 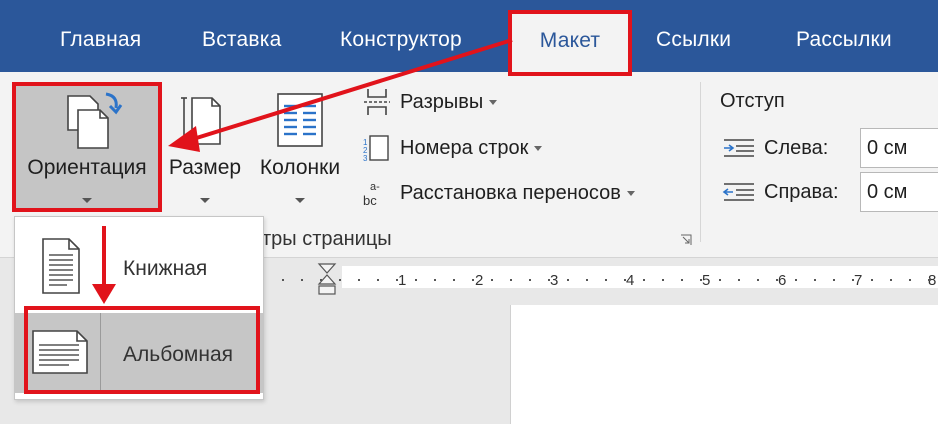 I want to click on indent-left-row: Слева:, so click(x=775, y=148).